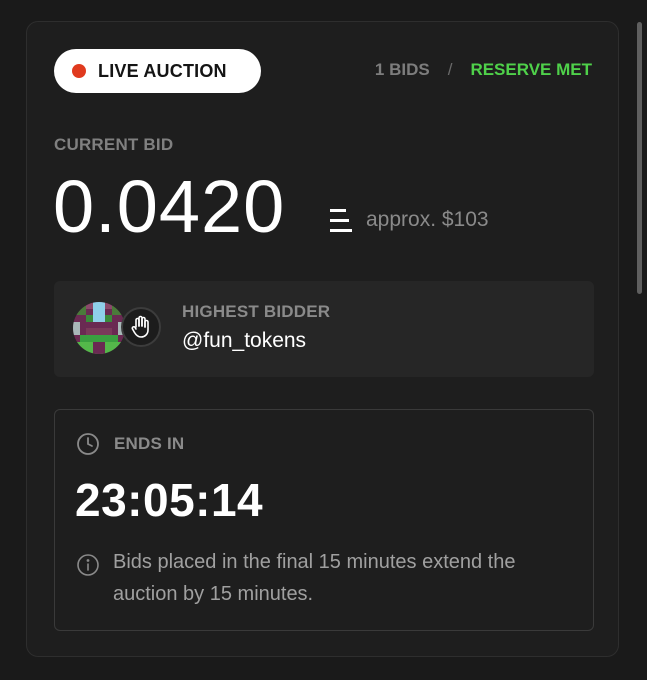 This screenshot has height=680, width=647. I want to click on live-auction-badge: LIVE AUCTION, so click(157, 71).